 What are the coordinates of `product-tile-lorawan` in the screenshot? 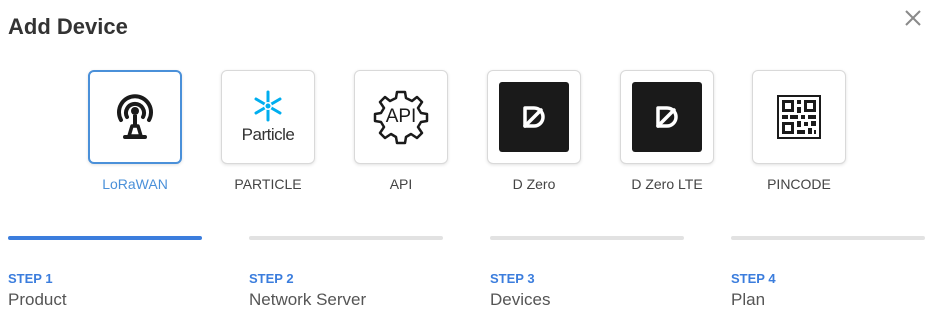 It's located at (135, 117).